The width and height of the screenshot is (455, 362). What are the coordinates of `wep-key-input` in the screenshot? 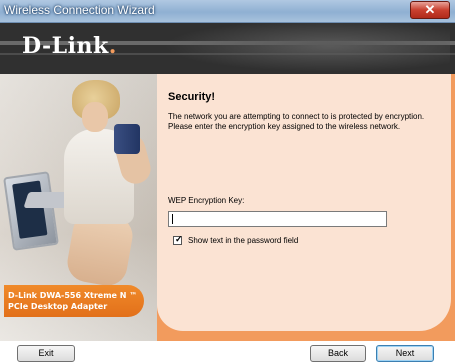 It's located at (277, 219).